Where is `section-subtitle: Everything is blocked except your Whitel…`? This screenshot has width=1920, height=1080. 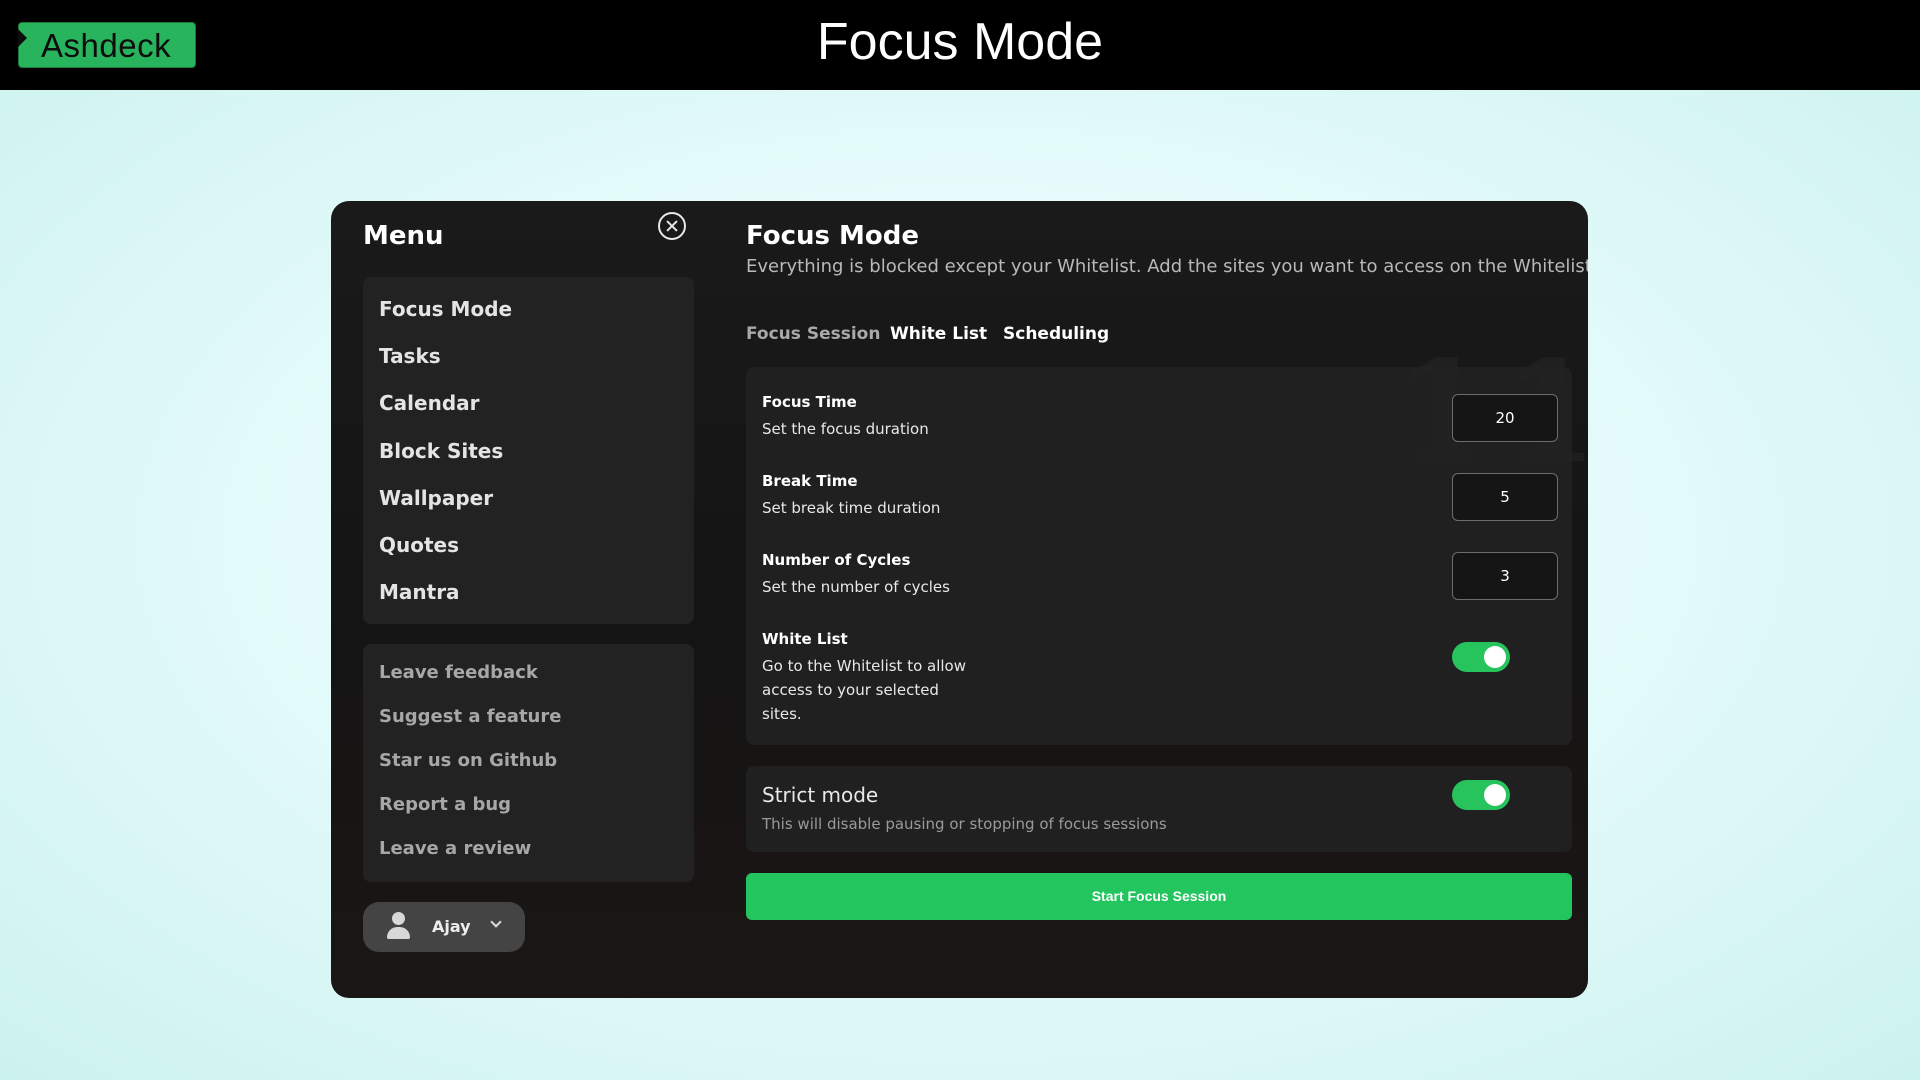
section-subtitle: Everything is blocked except your Whitel… is located at coordinates (1167, 266).